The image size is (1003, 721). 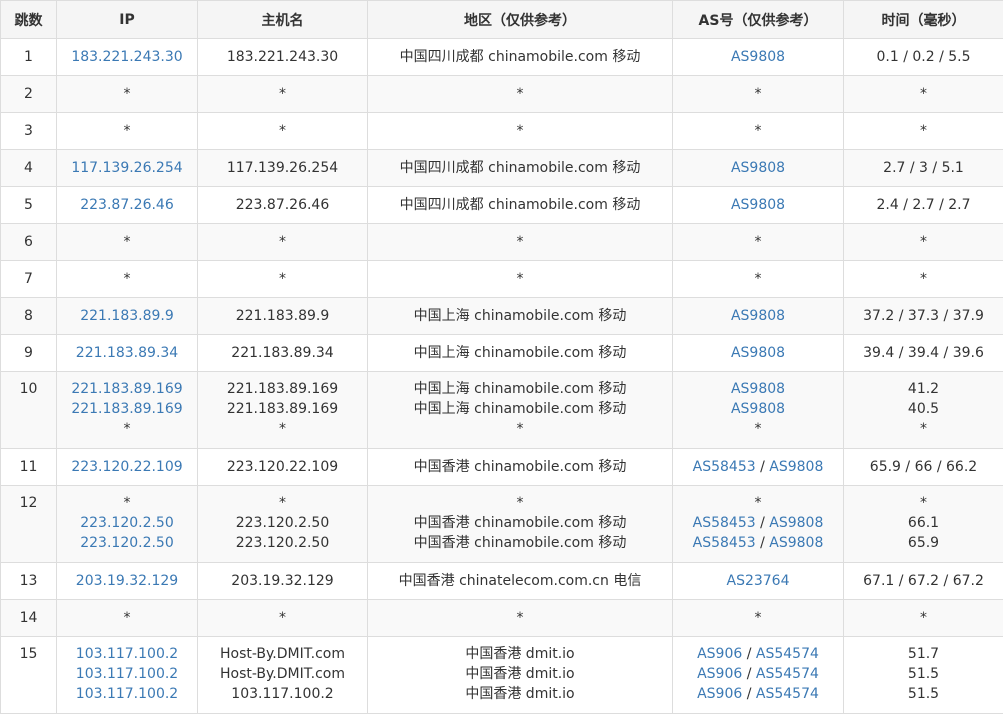 What do you see at coordinates (501, 131) in the screenshot?
I see `table-row: 3 * * * * *` at bounding box center [501, 131].